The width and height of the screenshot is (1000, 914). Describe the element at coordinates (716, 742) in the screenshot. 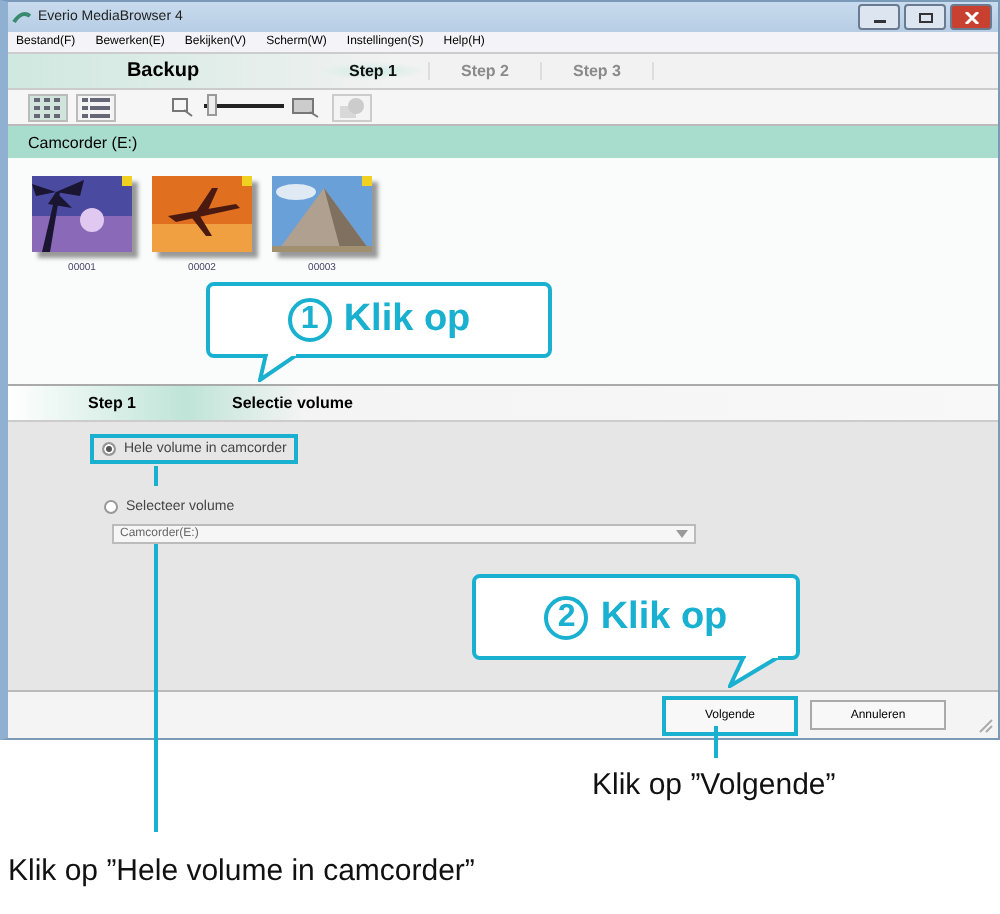

I see `leader-line` at that location.